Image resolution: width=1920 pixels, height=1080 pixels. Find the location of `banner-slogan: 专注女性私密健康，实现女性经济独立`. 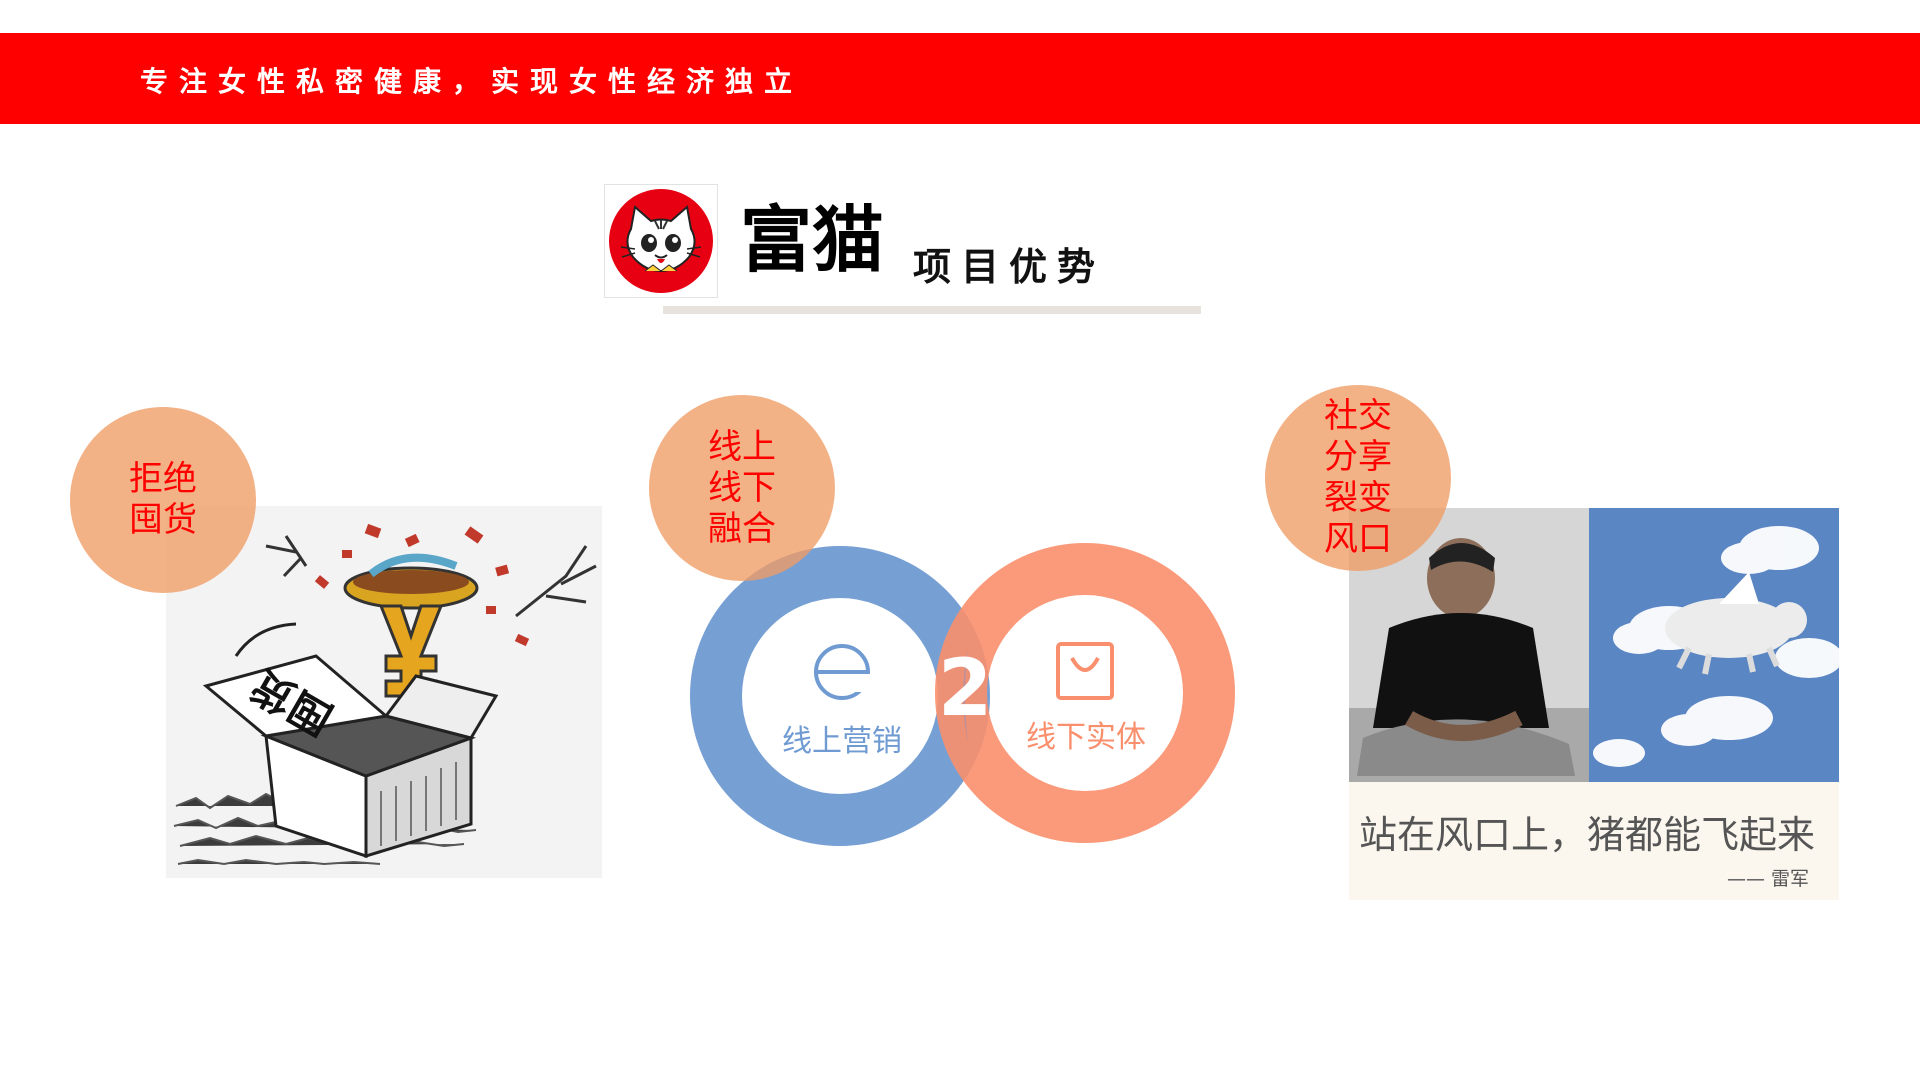

banner-slogan: 专注女性私密健康，实现女性经济独立 is located at coordinates (472, 81).